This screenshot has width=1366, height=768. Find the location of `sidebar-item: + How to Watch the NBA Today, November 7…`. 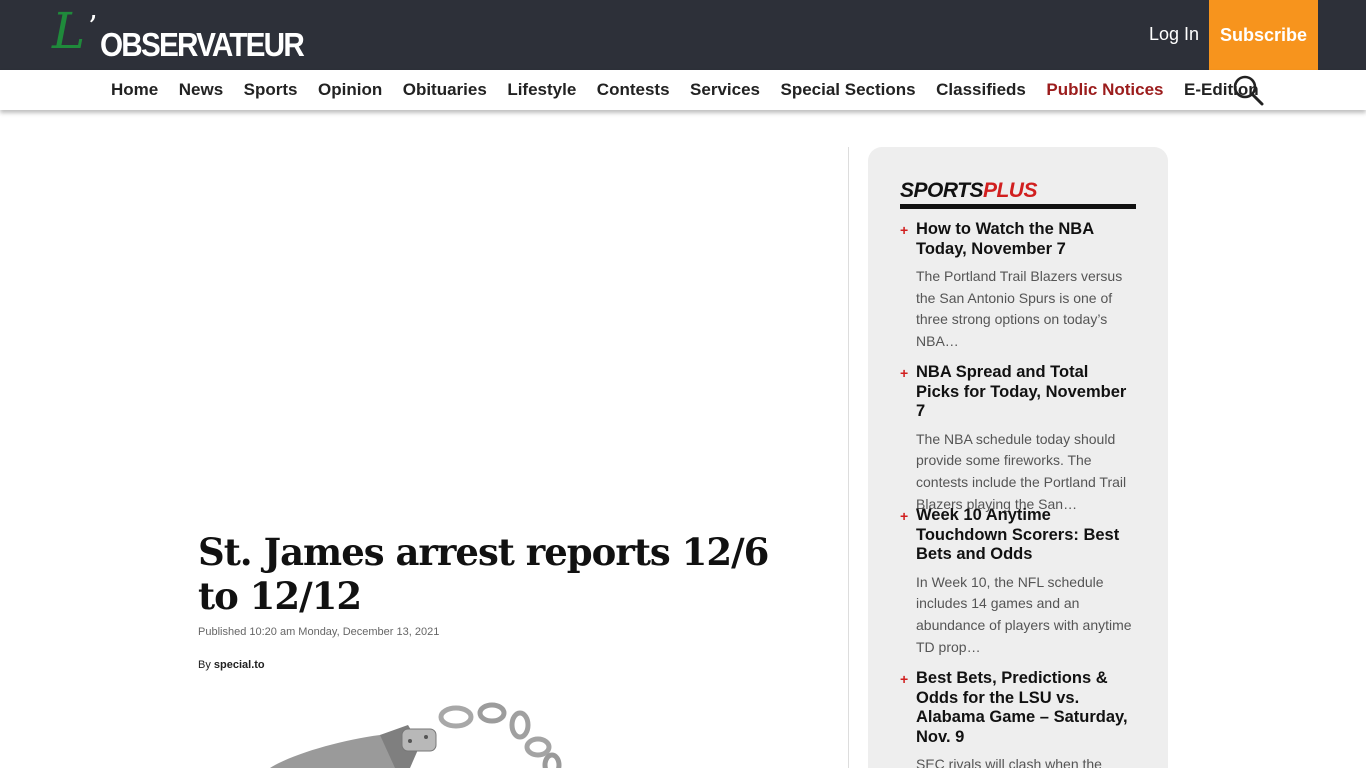

sidebar-item: + How to Watch the NBA Today, November 7… is located at coordinates (1018, 286).